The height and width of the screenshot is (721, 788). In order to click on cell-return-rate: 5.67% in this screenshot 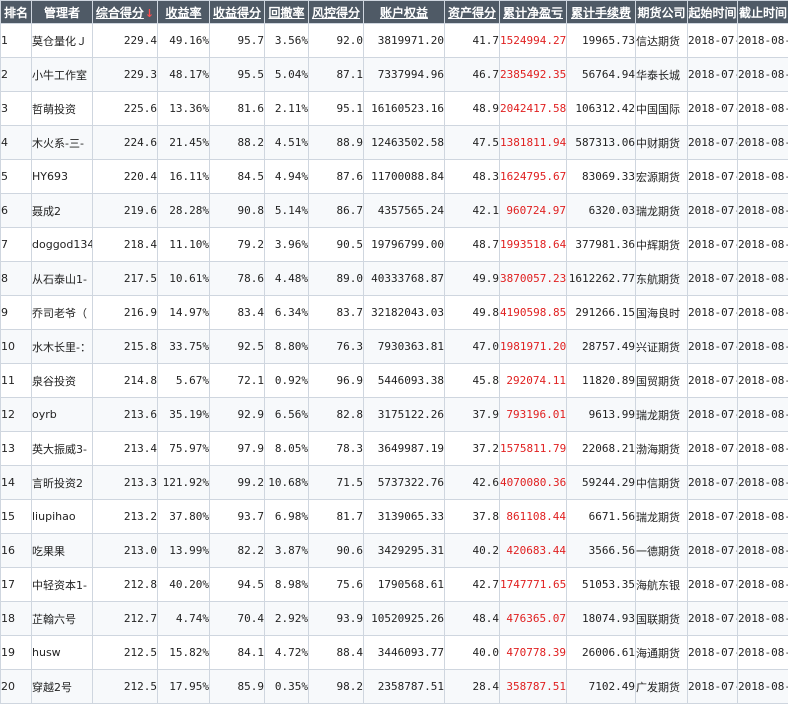, I will do `click(183, 380)`.